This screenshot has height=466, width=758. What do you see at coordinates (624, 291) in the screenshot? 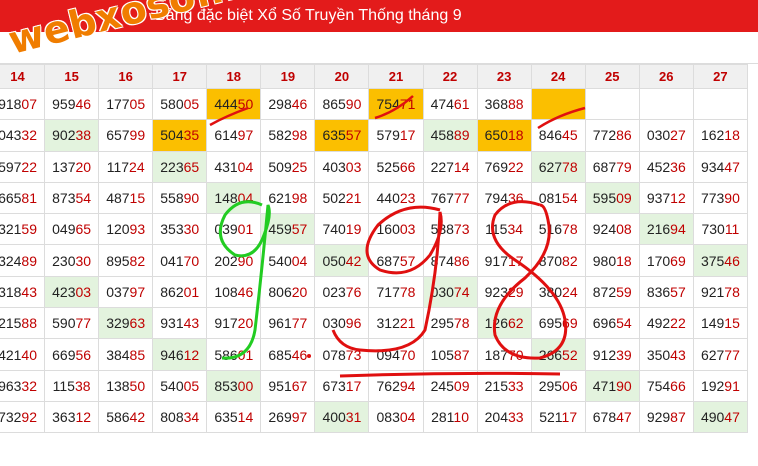
I see `result-tail-digits: 59` at bounding box center [624, 291].